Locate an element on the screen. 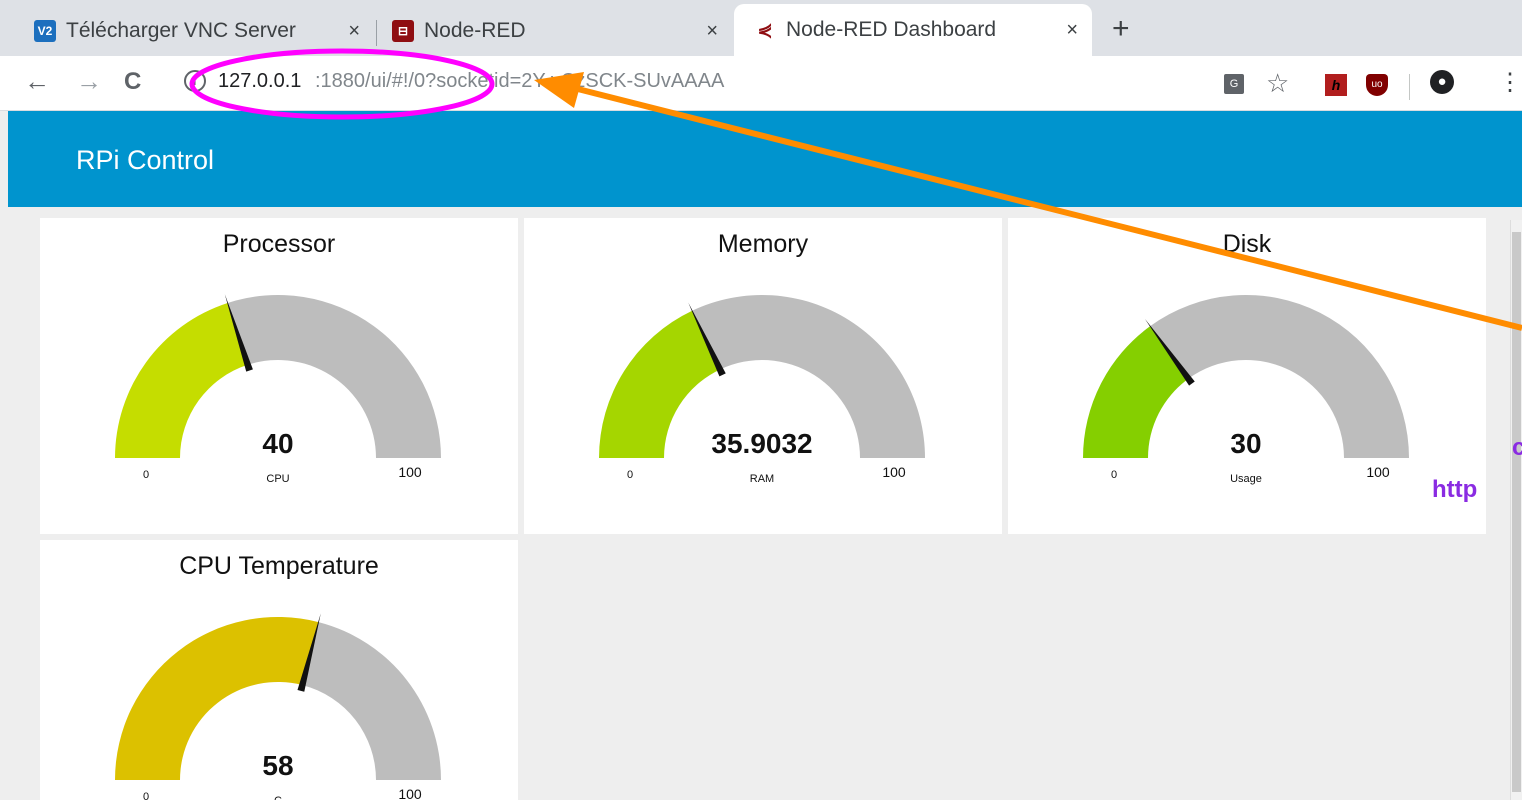 Image resolution: width=1522 pixels, height=800 pixels. tab-title: Node-RED Dashboard is located at coordinates (891, 29).